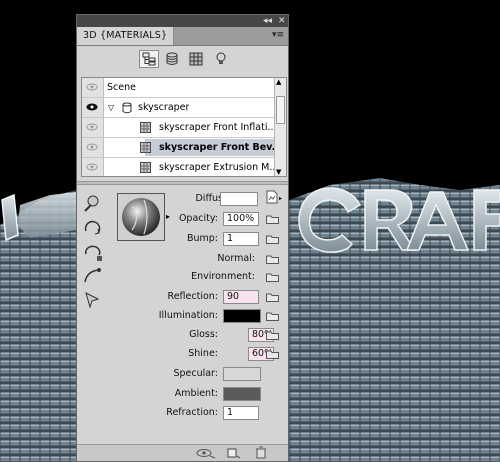 The width and height of the screenshot is (500, 462). I want to click on light-bulb-icon, so click(221, 58).